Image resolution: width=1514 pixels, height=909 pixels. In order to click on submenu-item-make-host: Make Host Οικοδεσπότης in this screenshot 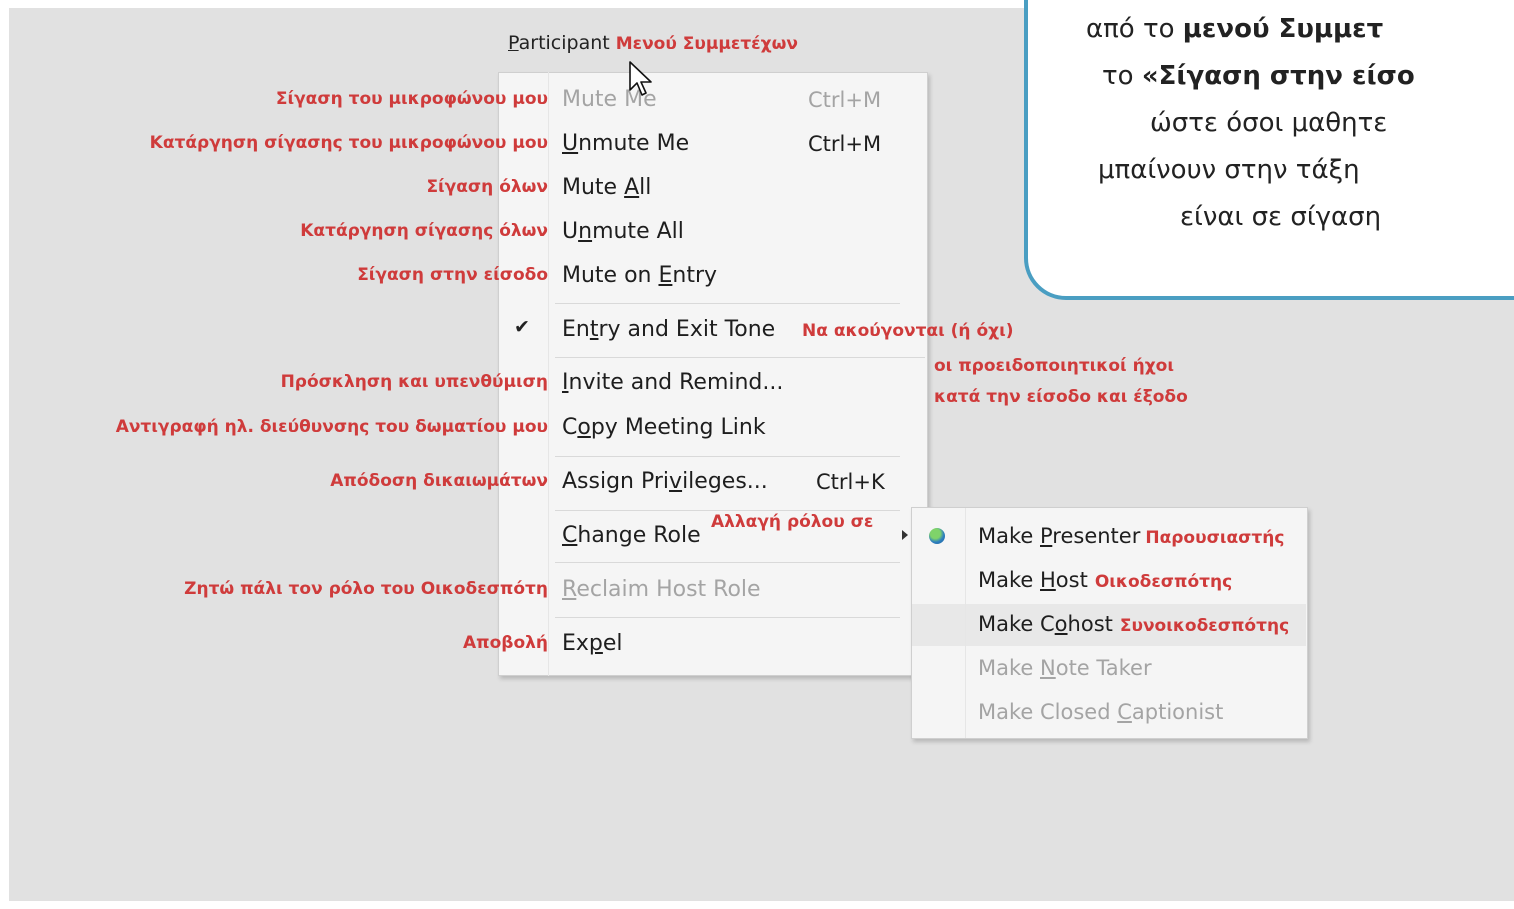, I will do `click(1105, 580)`.